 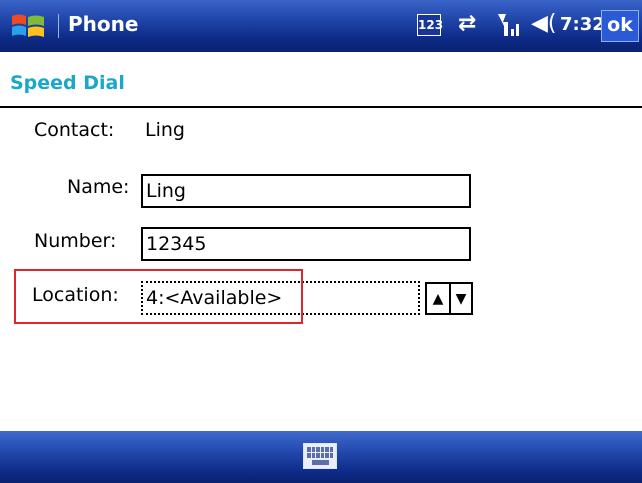 What do you see at coordinates (103, 24) in the screenshot?
I see `app-title: Phone` at bounding box center [103, 24].